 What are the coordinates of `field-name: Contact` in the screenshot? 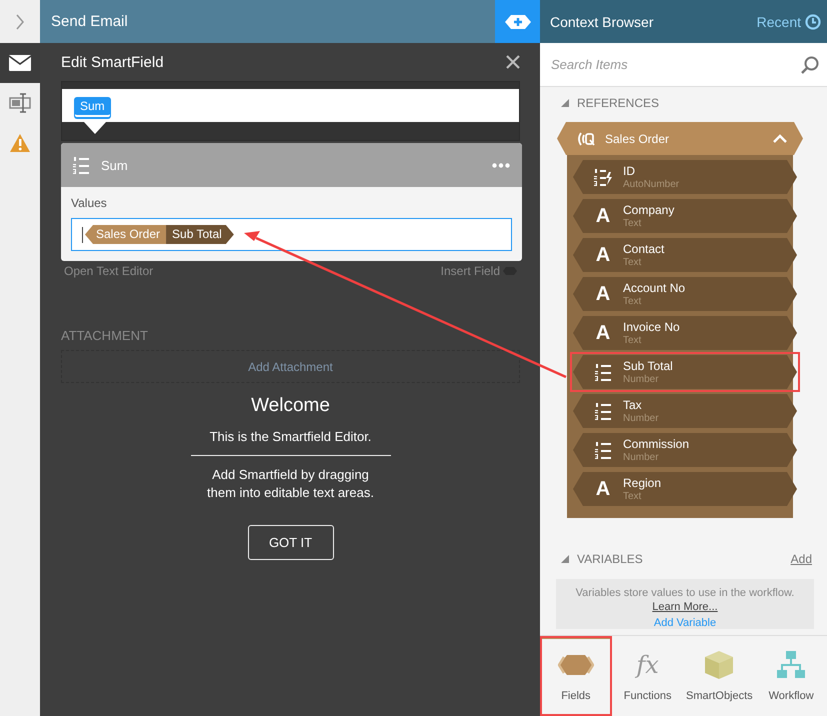 It's located at (643, 249).